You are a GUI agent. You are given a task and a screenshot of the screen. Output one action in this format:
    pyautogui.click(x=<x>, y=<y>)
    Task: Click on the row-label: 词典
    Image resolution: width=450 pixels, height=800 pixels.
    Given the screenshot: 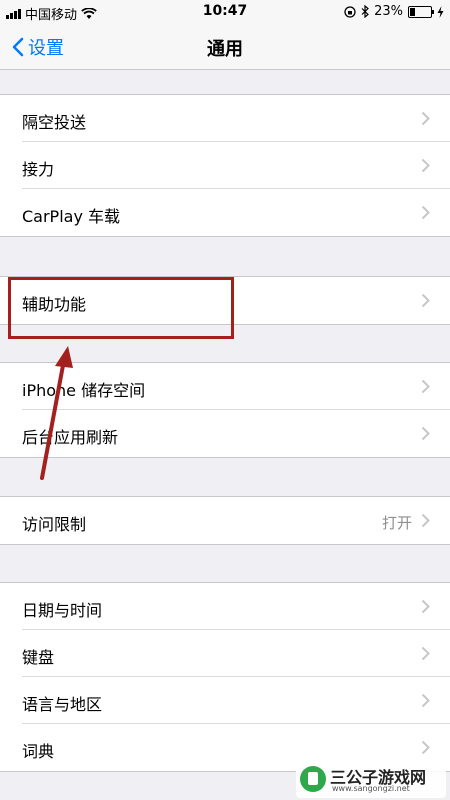 What is the action you would take?
    pyautogui.click(x=38, y=751)
    